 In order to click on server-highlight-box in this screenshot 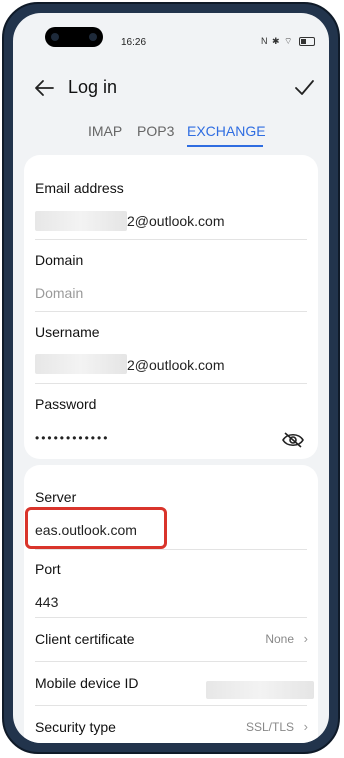, I will do `click(96, 528)`.